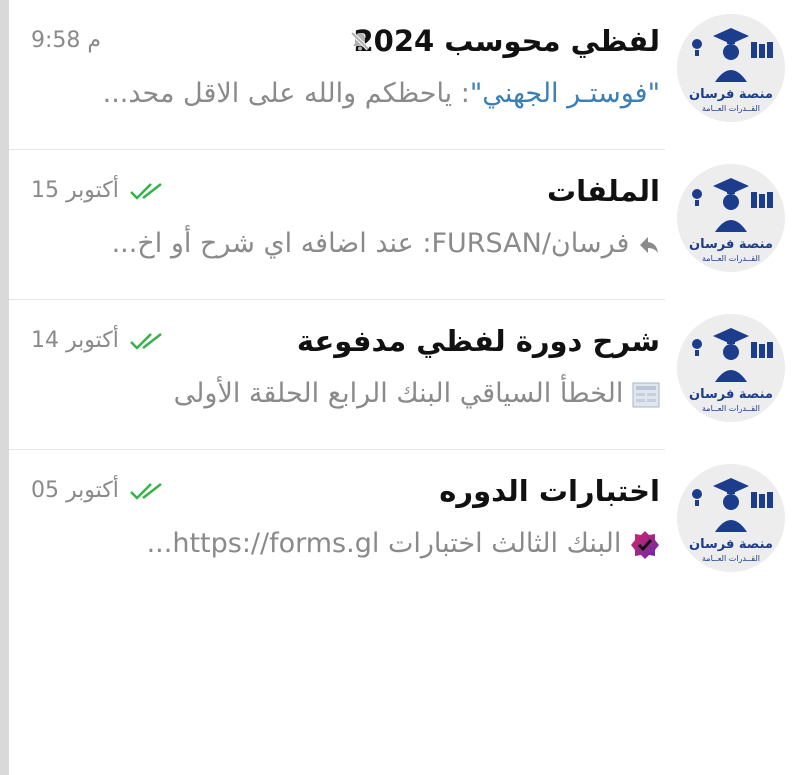  I want to click on chat-title: الملفات, so click(603, 191).